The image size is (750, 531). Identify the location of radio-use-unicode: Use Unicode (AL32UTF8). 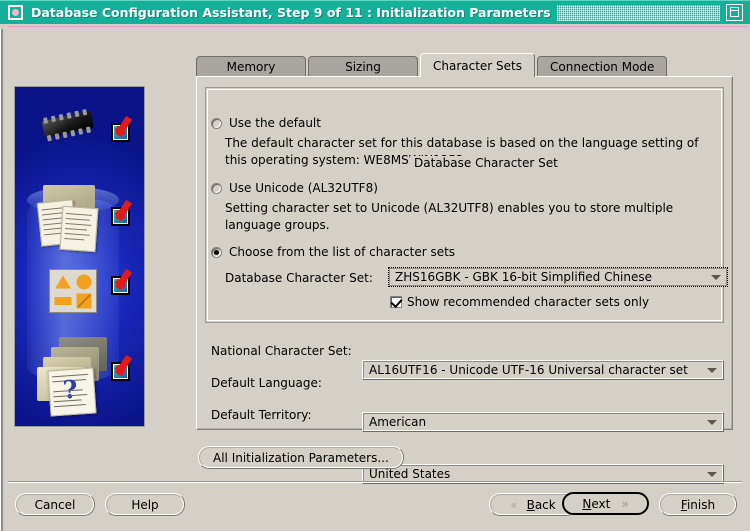
(294, 188).